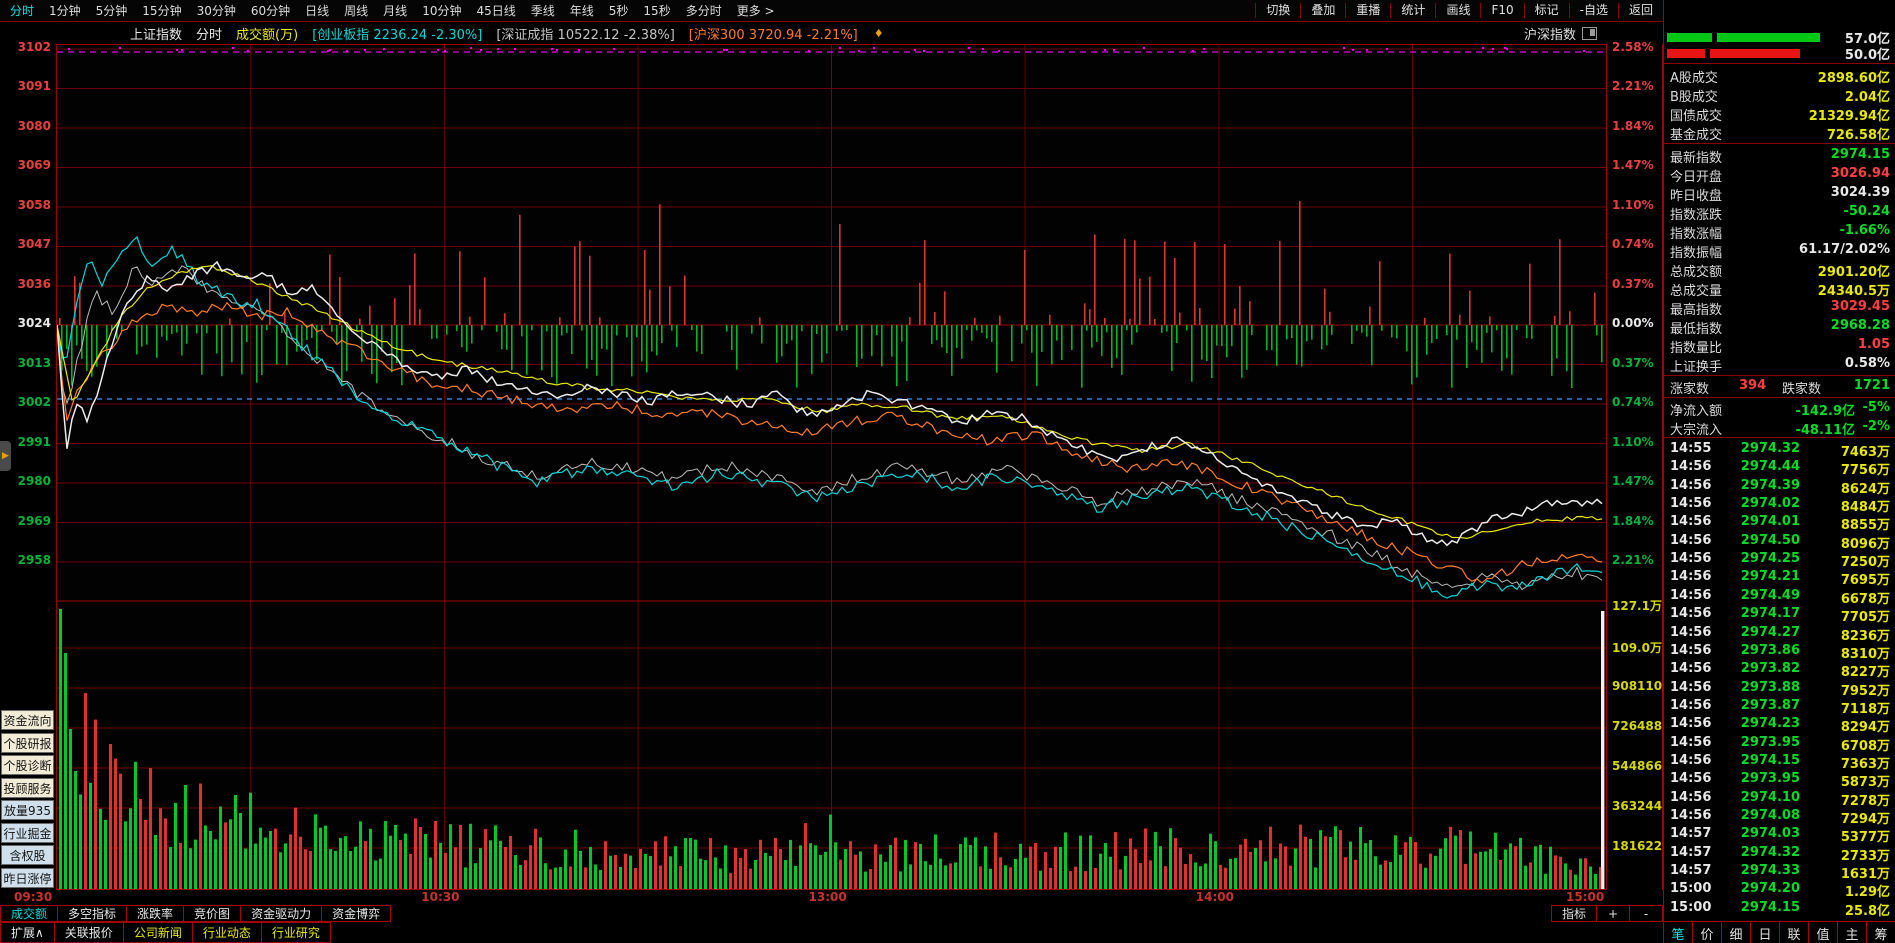 This screenshot has height=943, width=1895. I want to click on indicator-button: 指标, so click(1573, 913).